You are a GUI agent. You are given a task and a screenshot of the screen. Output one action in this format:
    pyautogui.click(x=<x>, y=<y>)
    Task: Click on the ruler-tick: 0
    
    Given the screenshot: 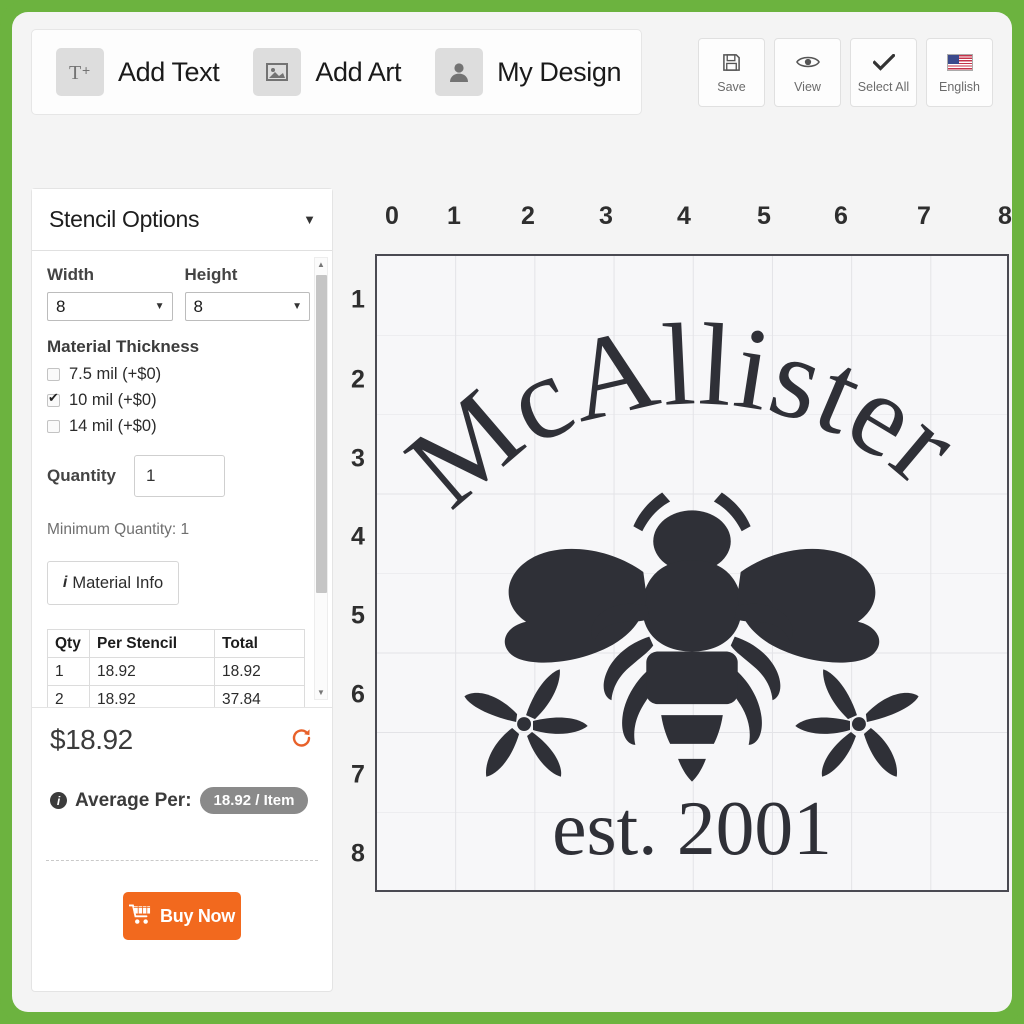 What is the action you would take?
    pyautogui.click(x=392, y=216)
    